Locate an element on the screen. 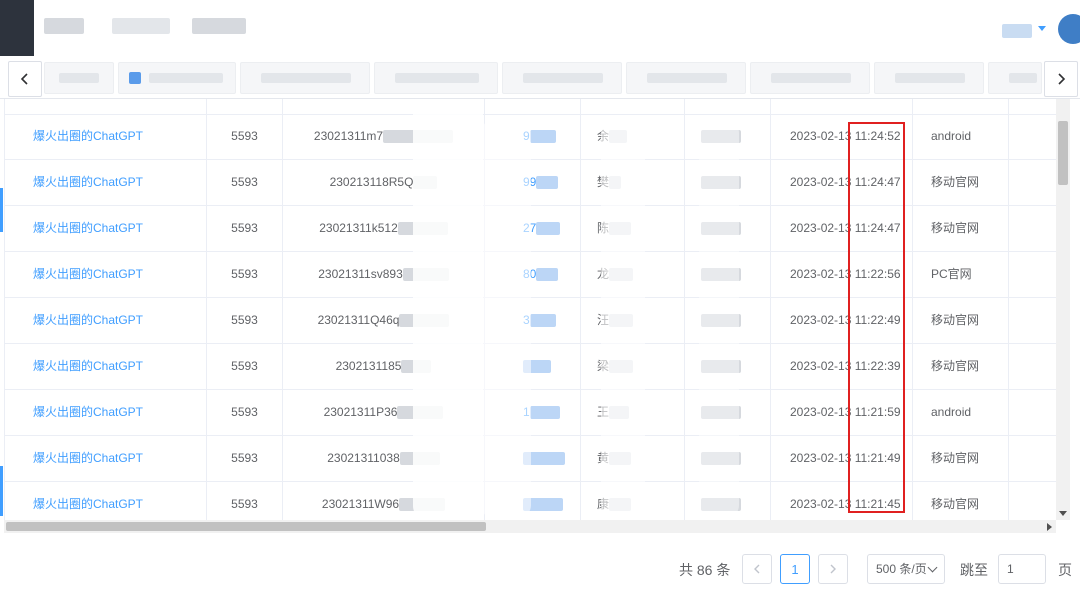  goto-page-input: 1 is located at coordinates (1022, 569).